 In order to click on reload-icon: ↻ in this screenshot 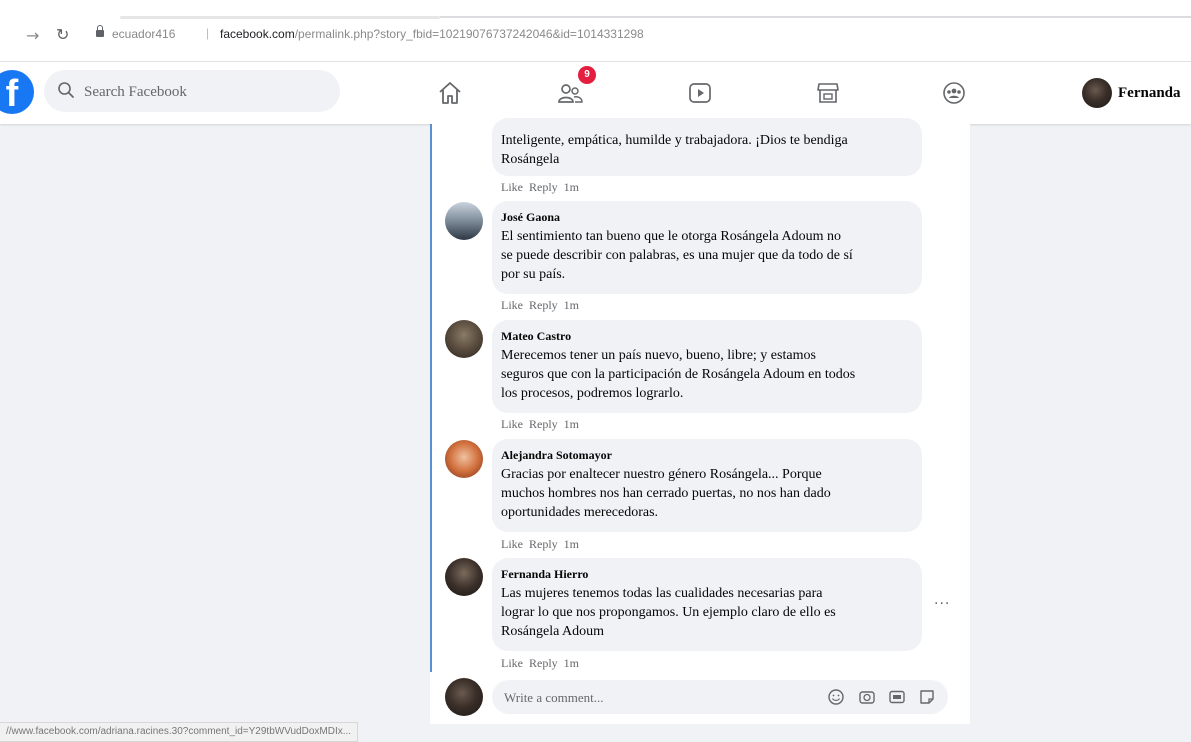, I will do `click(62, 34)`.